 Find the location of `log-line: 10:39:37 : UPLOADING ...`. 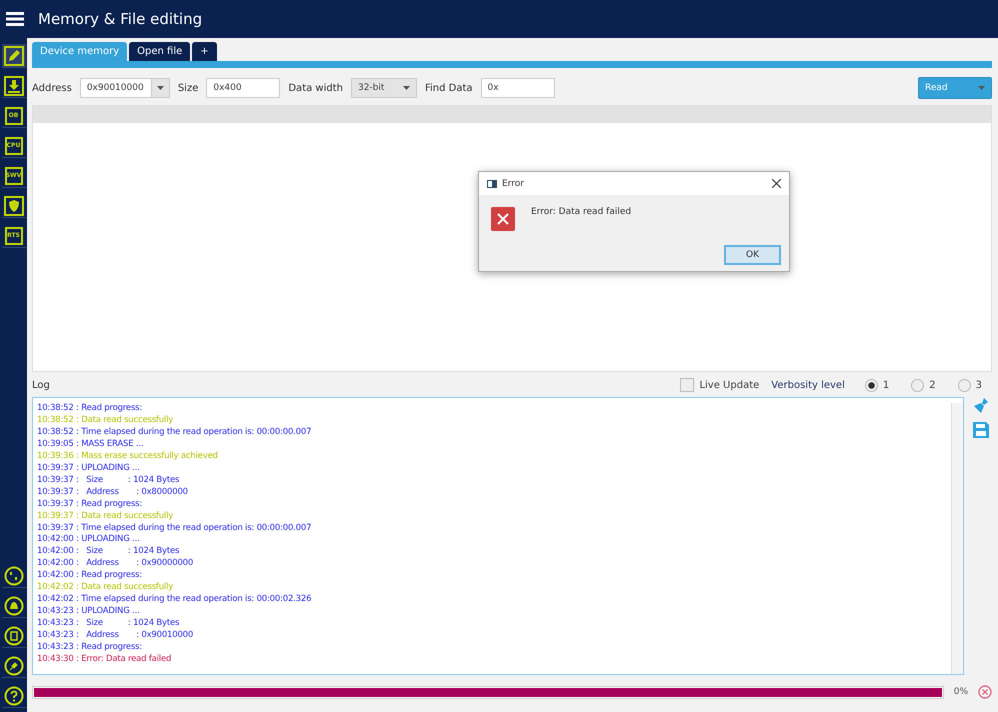

log-line: 10:39:37 : UPLOADING ... is located at coordinates (89, 468).